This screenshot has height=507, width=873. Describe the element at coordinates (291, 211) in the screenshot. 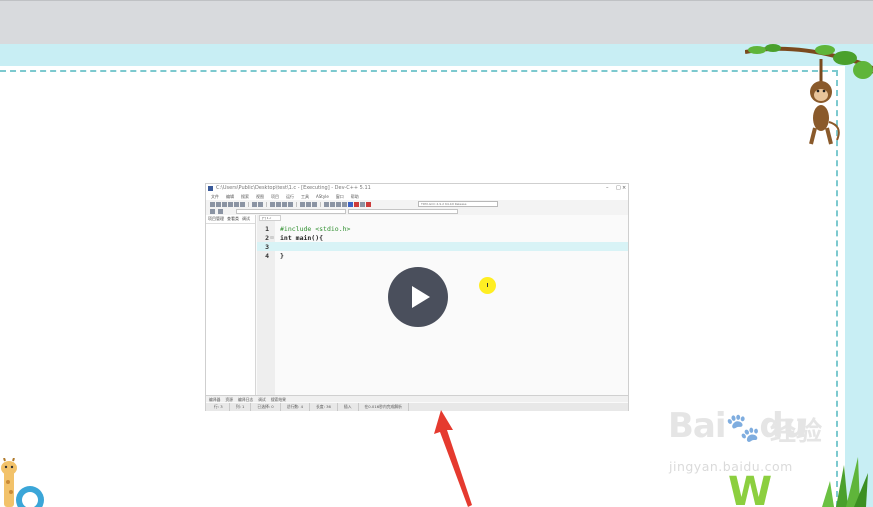

I see `class-combo` at that location.